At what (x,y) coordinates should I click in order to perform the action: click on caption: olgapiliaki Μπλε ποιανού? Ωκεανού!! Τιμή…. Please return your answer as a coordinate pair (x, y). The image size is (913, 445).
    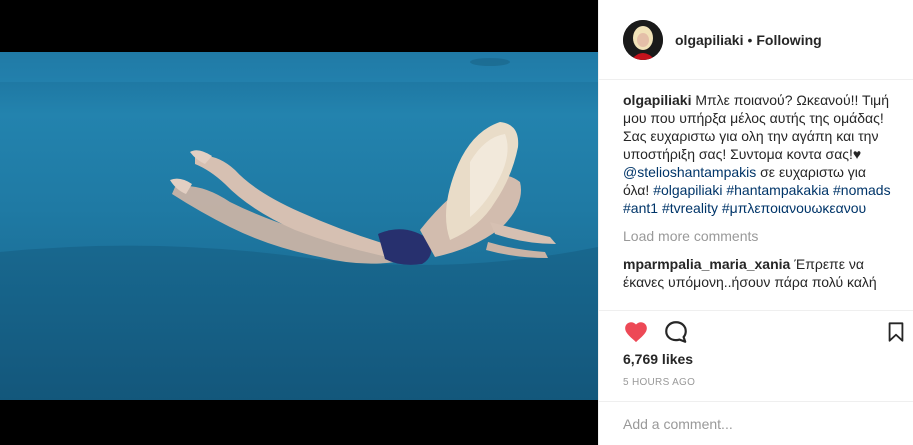
    Looking at the image, I should click on (758, 154).